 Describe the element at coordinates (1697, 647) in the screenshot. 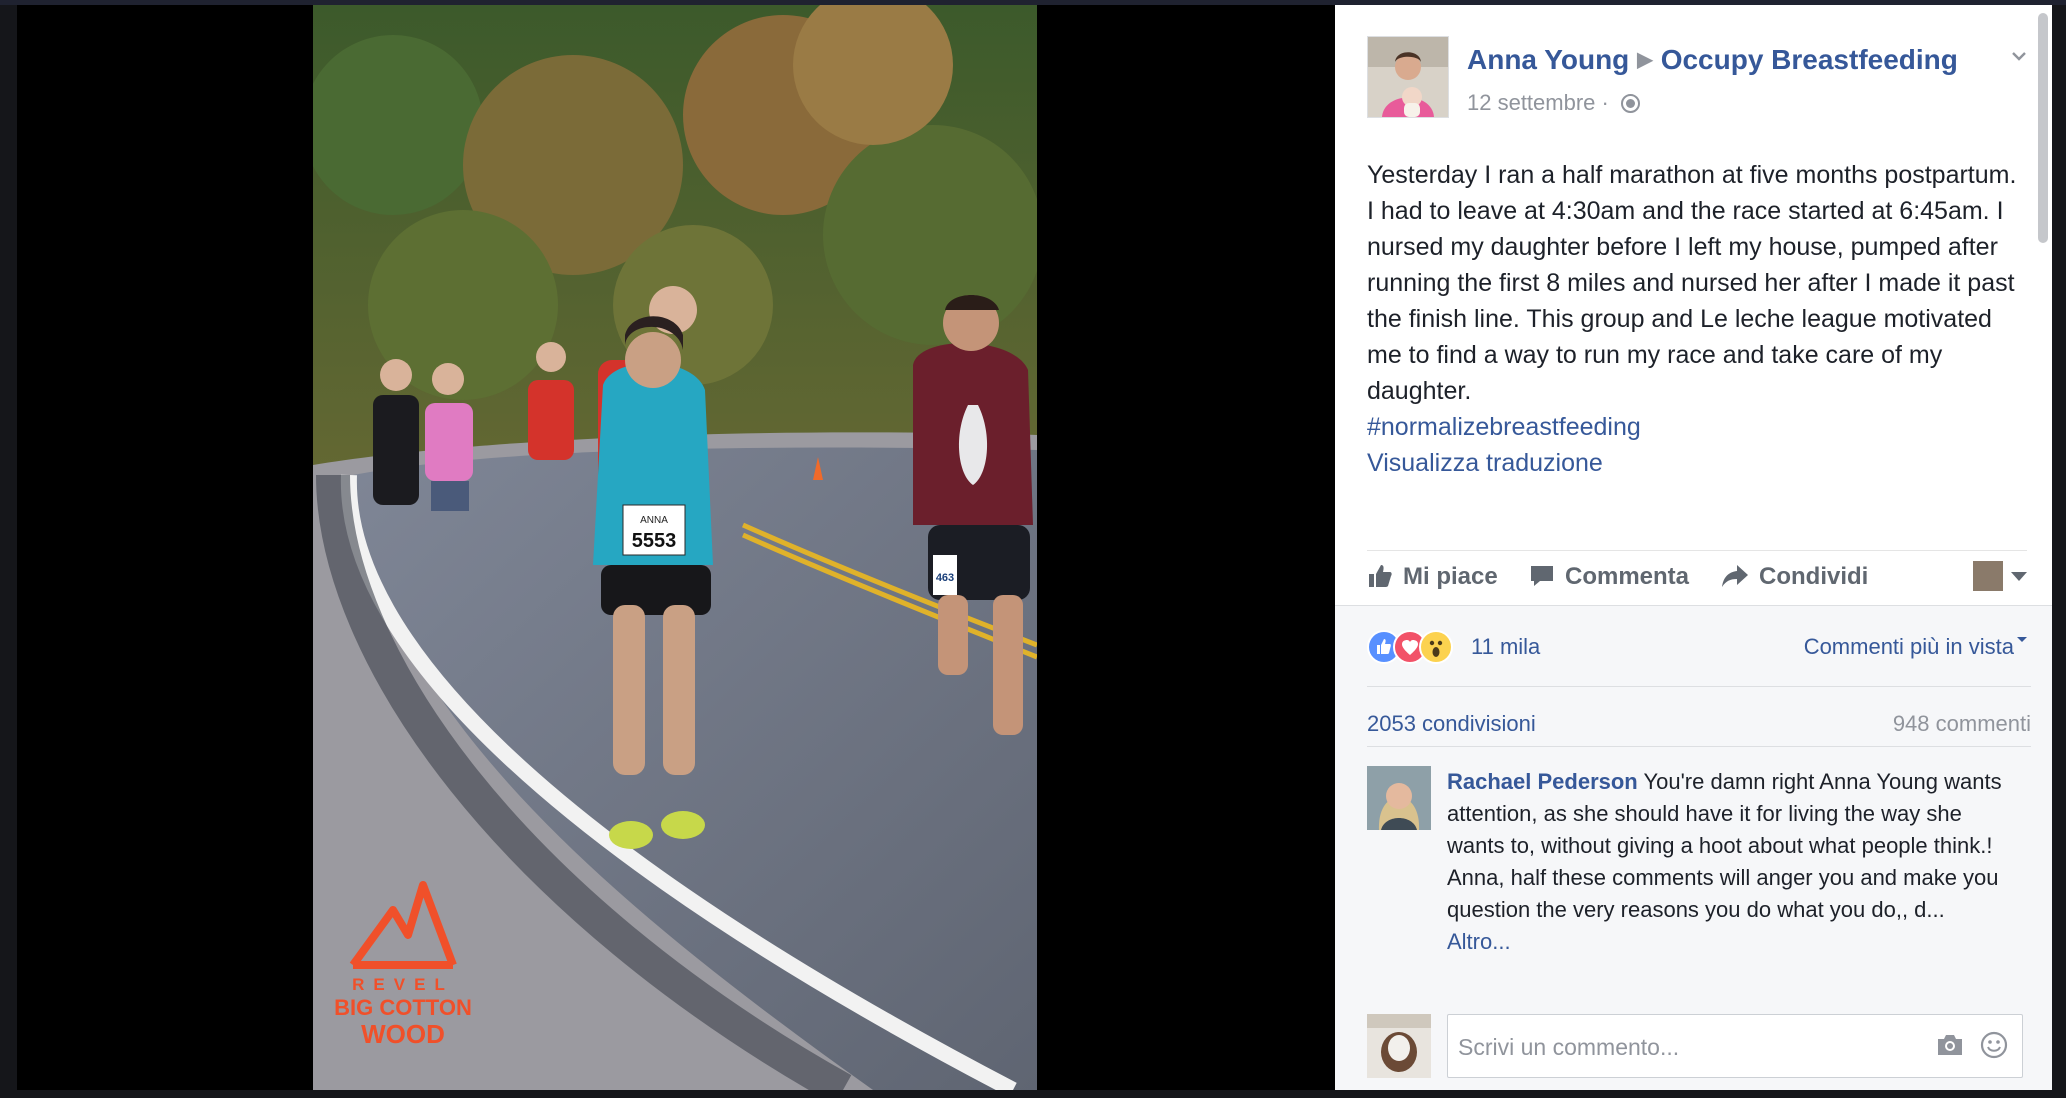

I see `reactions-row: 11 mila Commenti più in vista` at that location.